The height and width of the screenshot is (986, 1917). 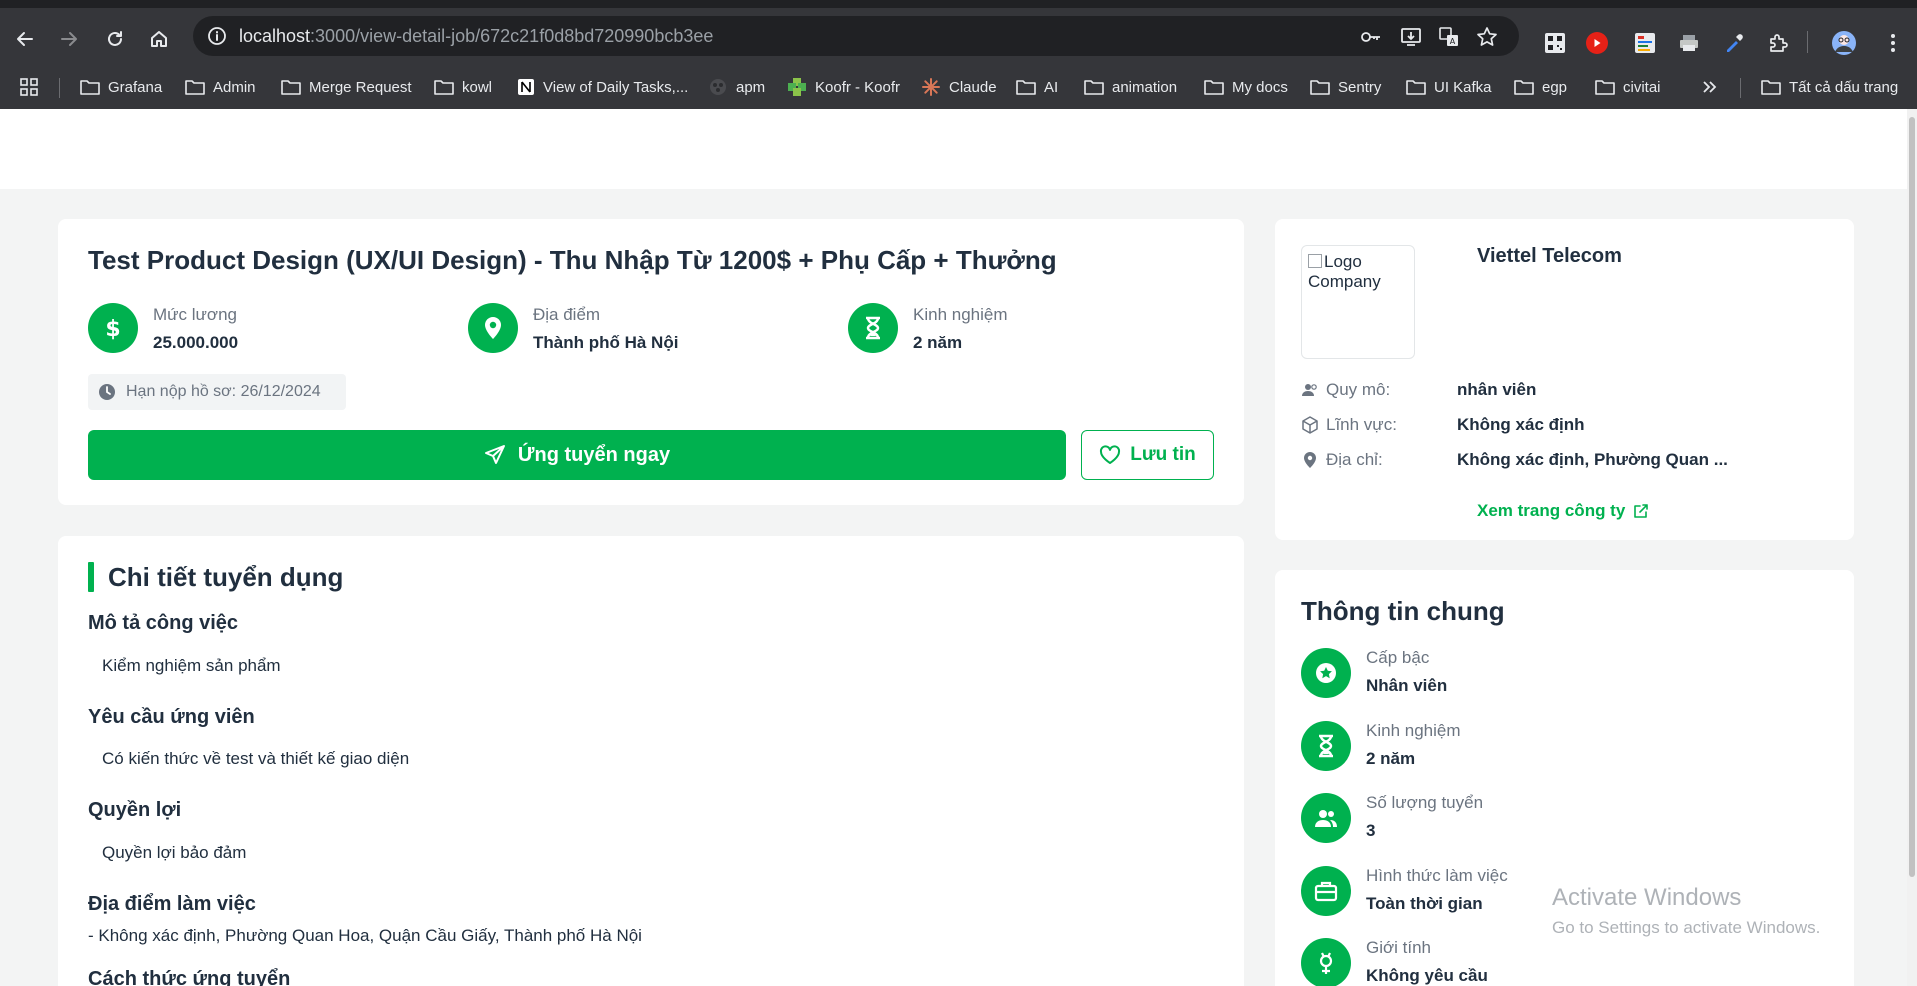 What do you see at coordinates (1487, 37) in the screenshot?
I see `bookmark-star-icon` at bounding box center [1487, 37].